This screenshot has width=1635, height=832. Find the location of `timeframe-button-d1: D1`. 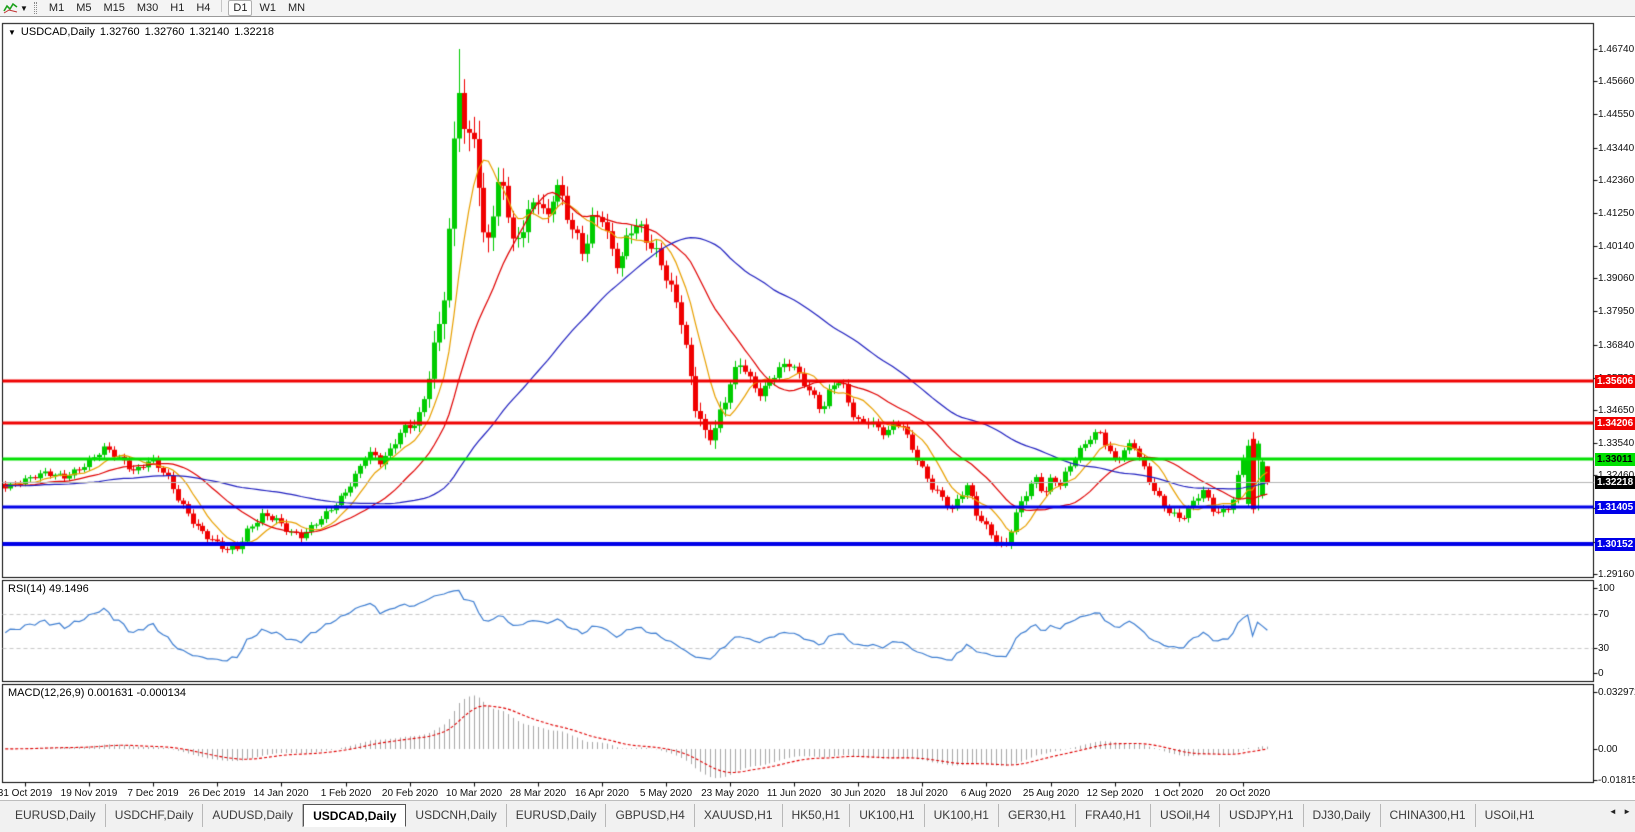

timeframe-button-d1: D1 is located at coordinates (240, 8).